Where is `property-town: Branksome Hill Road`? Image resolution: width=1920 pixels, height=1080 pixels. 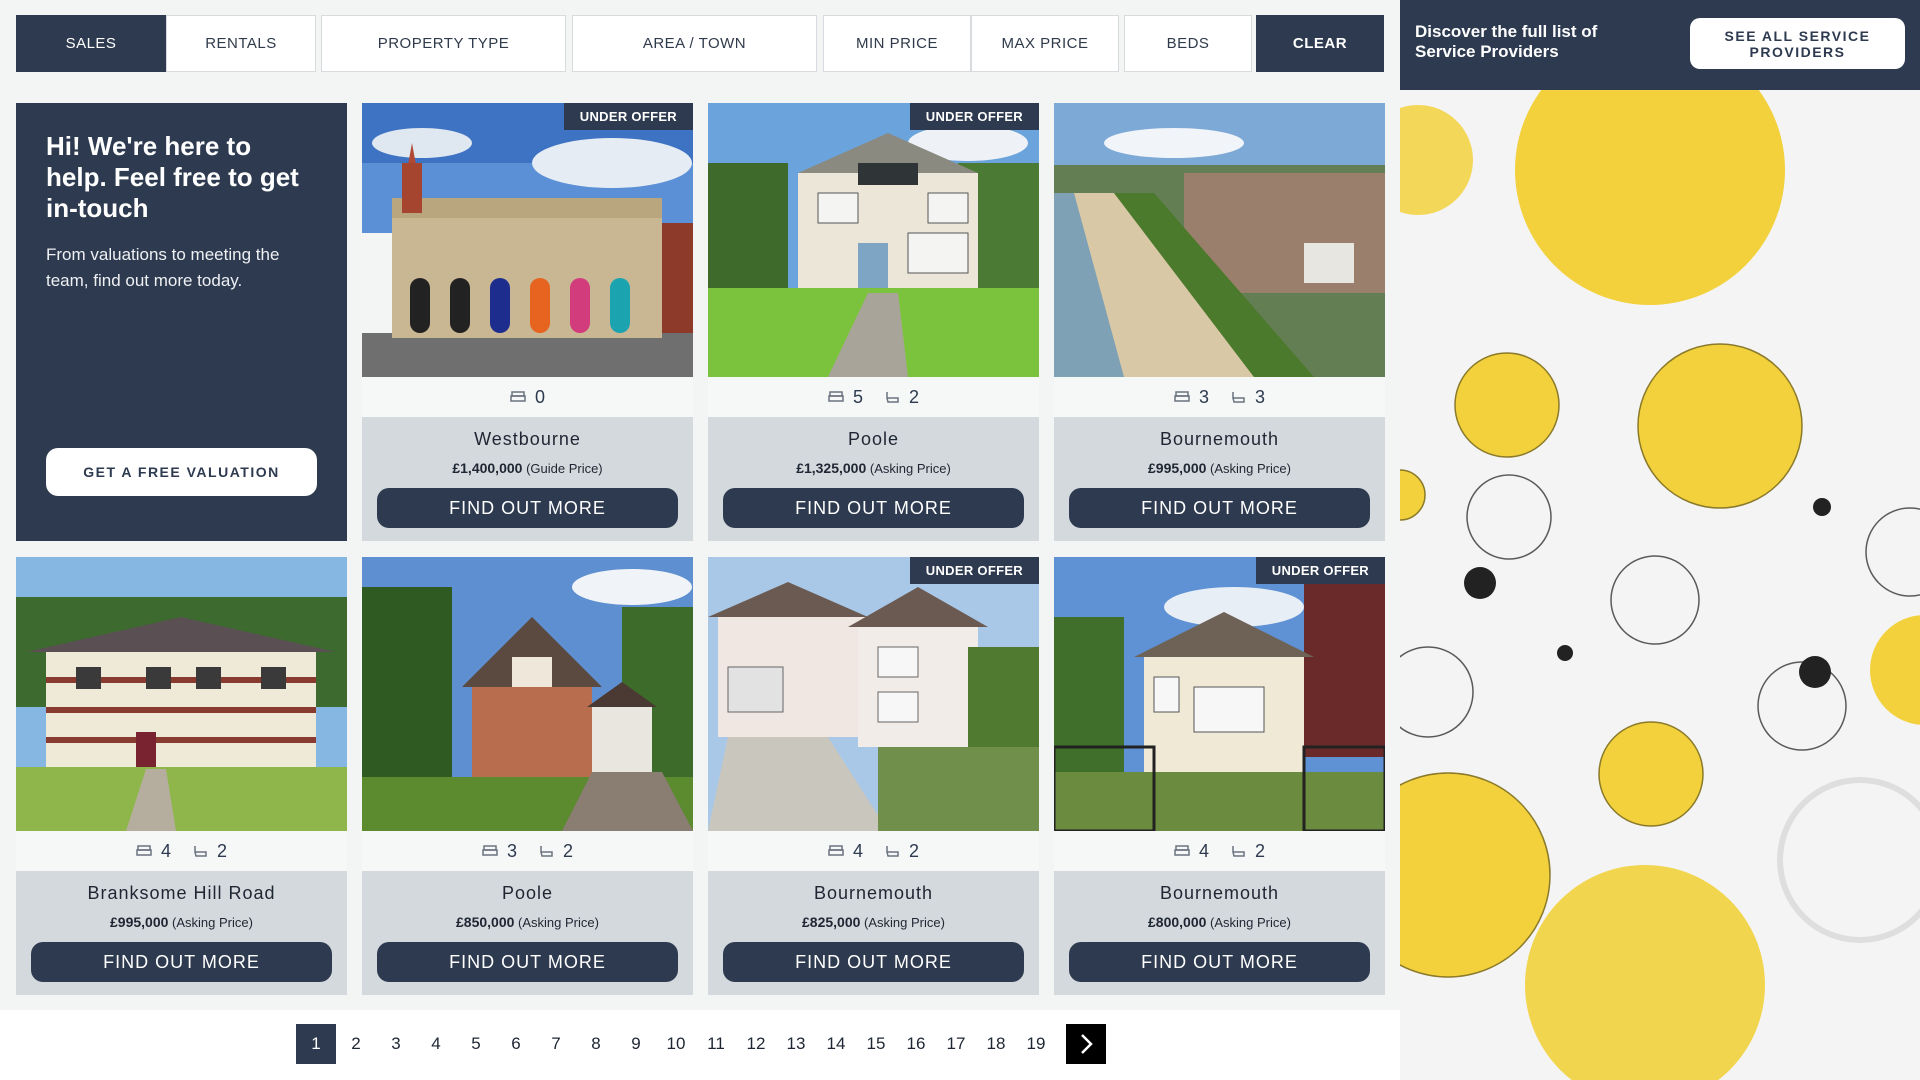
property-town: Branksome Hill Road is located at coordinates (181, 893).